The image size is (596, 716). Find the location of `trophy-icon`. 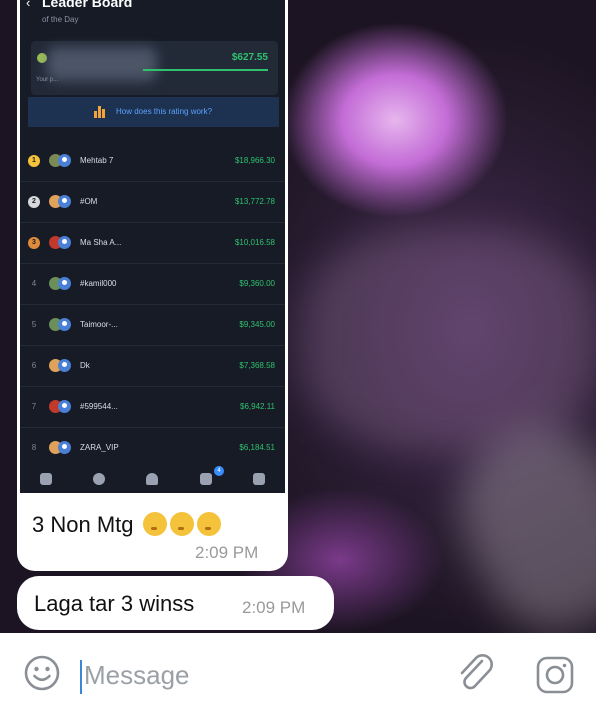

trophy-icon is located at coordinates (206, 479).